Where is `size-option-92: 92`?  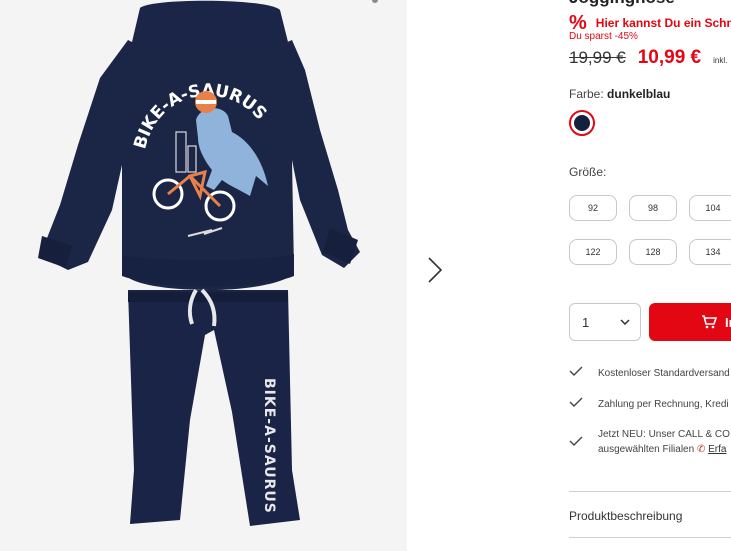
size-option-92: 92 is located at coordinates (593, 208).